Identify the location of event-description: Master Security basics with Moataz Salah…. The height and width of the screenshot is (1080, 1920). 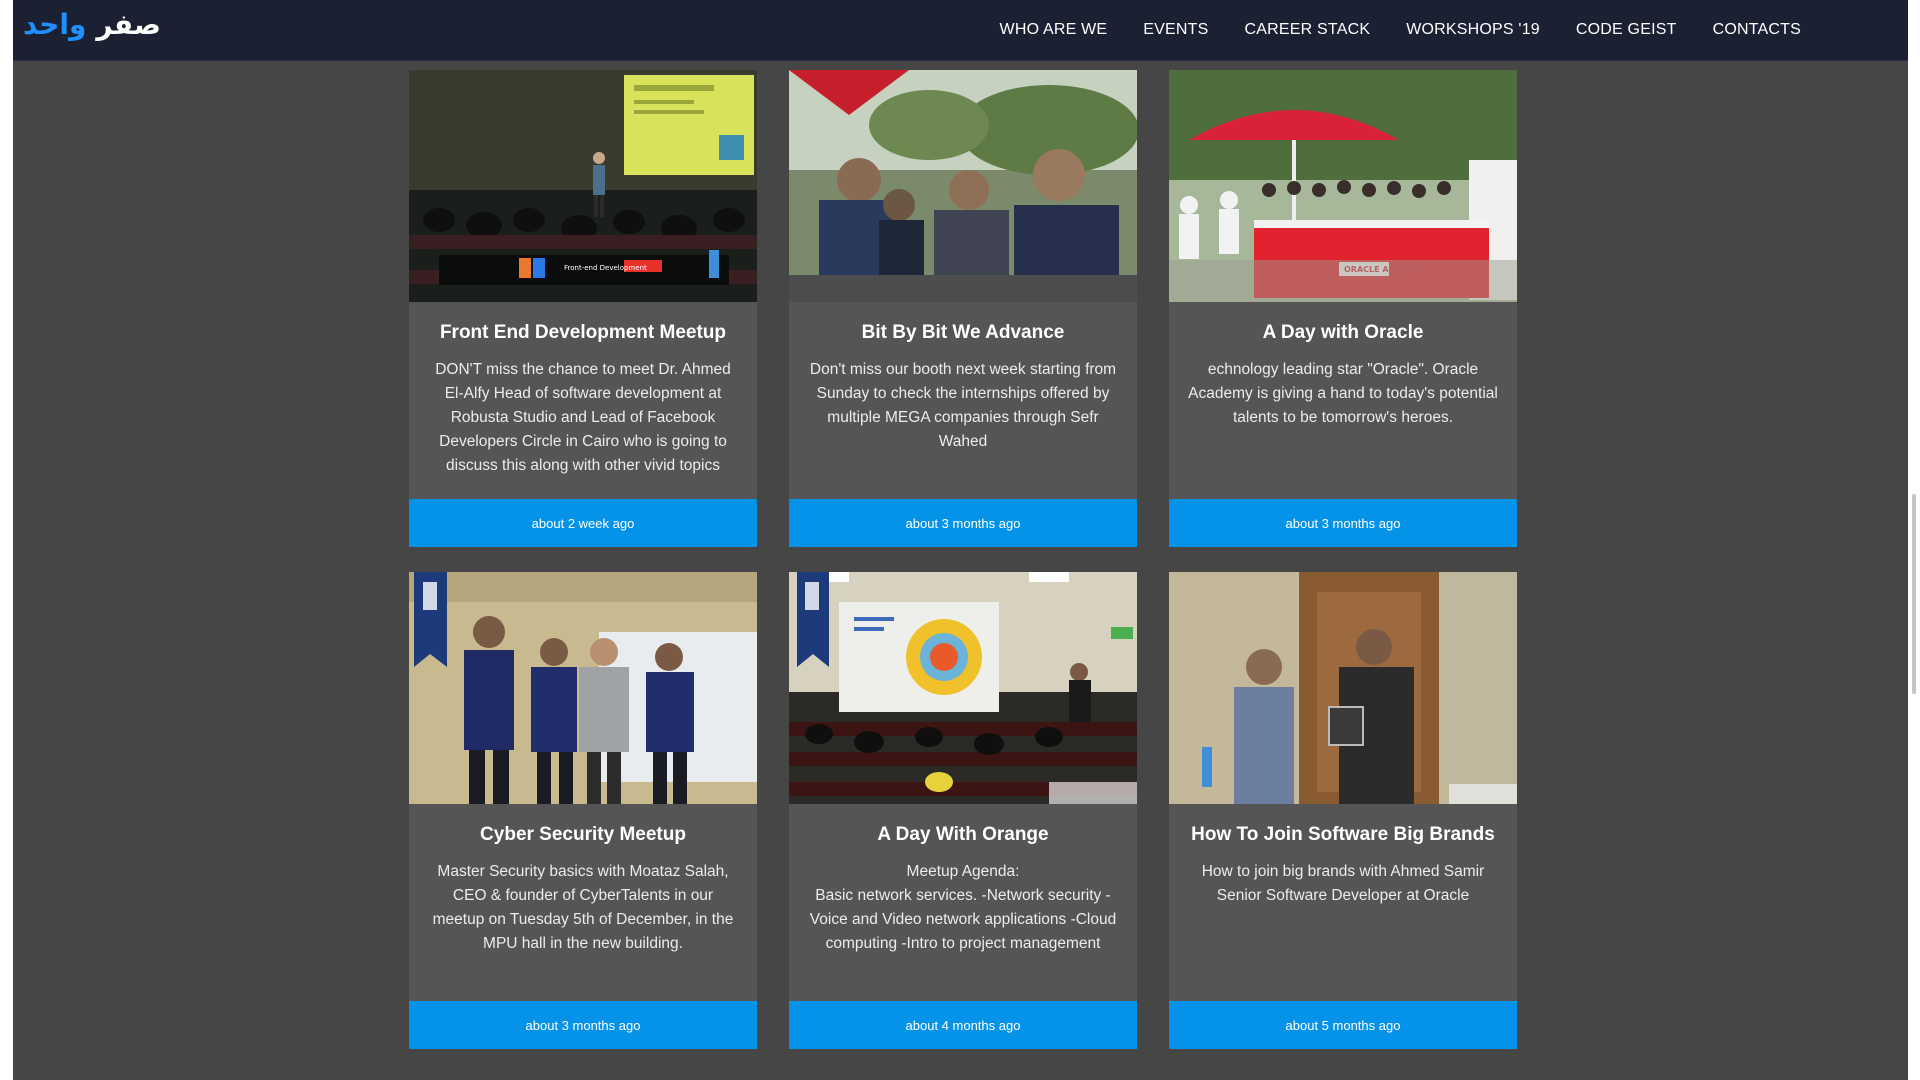
(583, 907).